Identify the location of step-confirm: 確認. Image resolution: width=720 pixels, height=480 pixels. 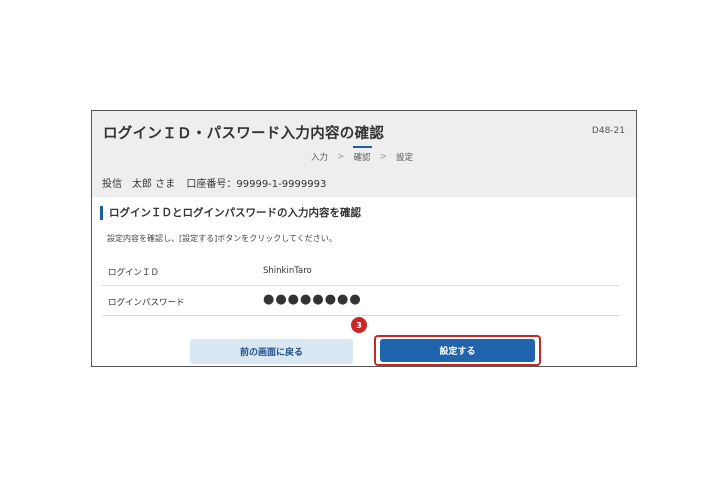
(362, 154).